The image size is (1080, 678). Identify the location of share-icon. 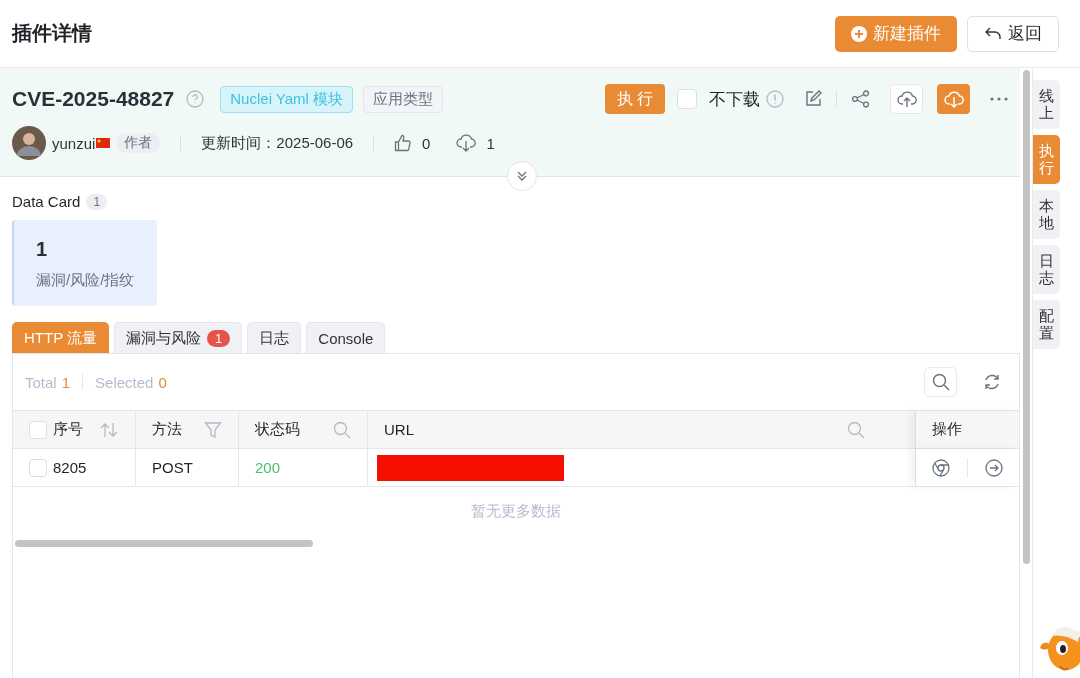
(860, 99).